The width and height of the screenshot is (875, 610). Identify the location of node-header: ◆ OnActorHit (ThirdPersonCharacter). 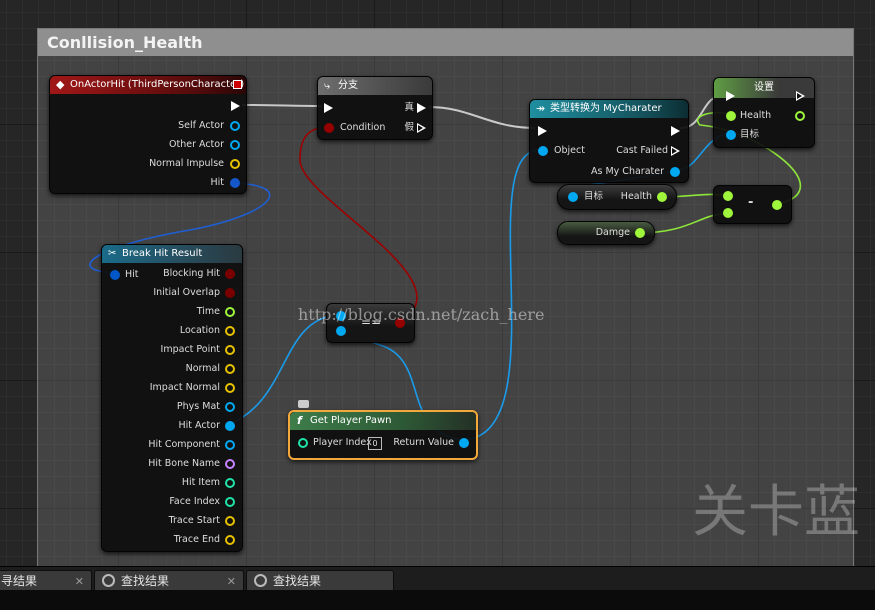
(148, 85).